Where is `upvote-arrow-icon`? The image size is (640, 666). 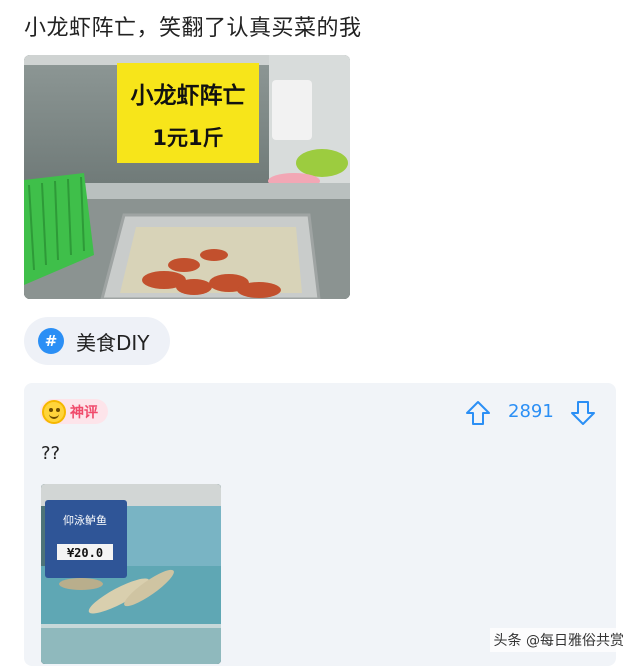
upvote-arrow-icon is located at coordinates (478, 413).